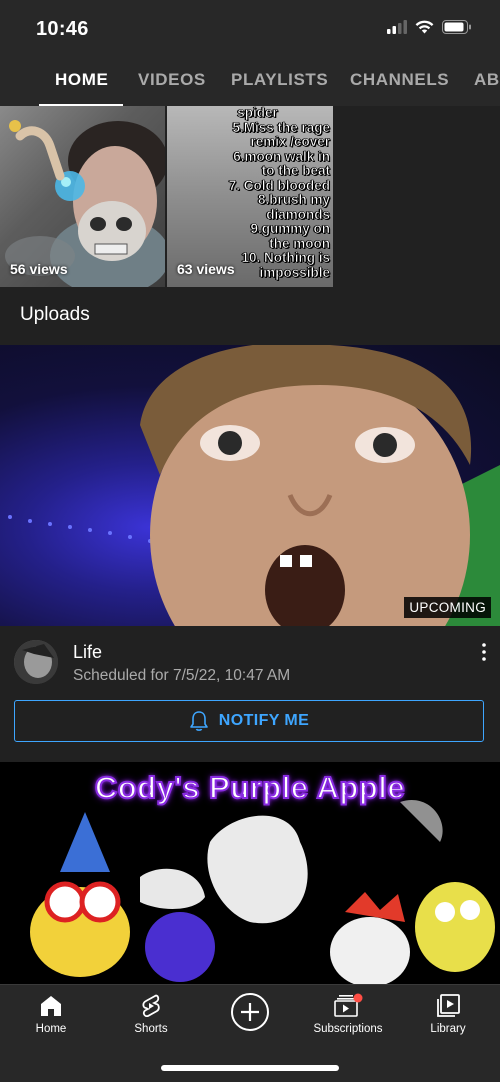  Describe the element at coordinates (172, 80) in the screenshot. I see `tab-videos: VIDEOS` at that location.